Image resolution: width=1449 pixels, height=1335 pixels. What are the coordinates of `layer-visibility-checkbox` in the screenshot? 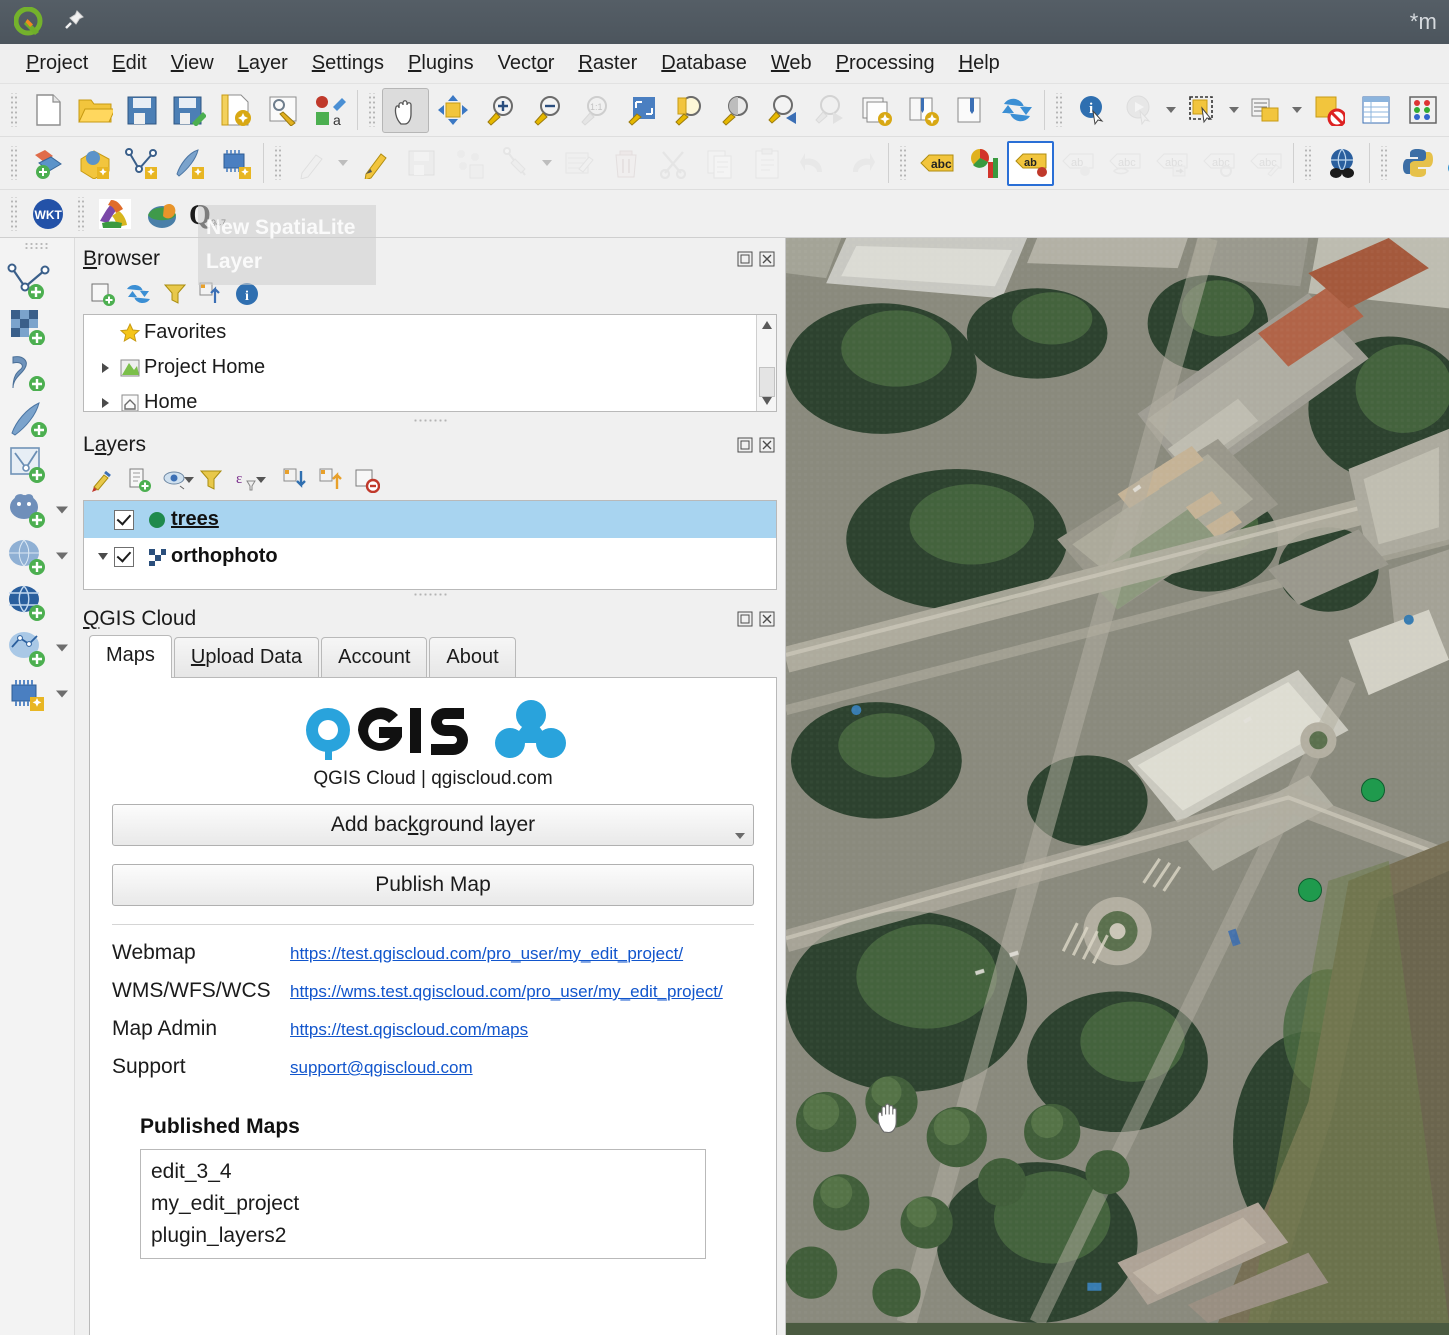 It's located at (124, 556).